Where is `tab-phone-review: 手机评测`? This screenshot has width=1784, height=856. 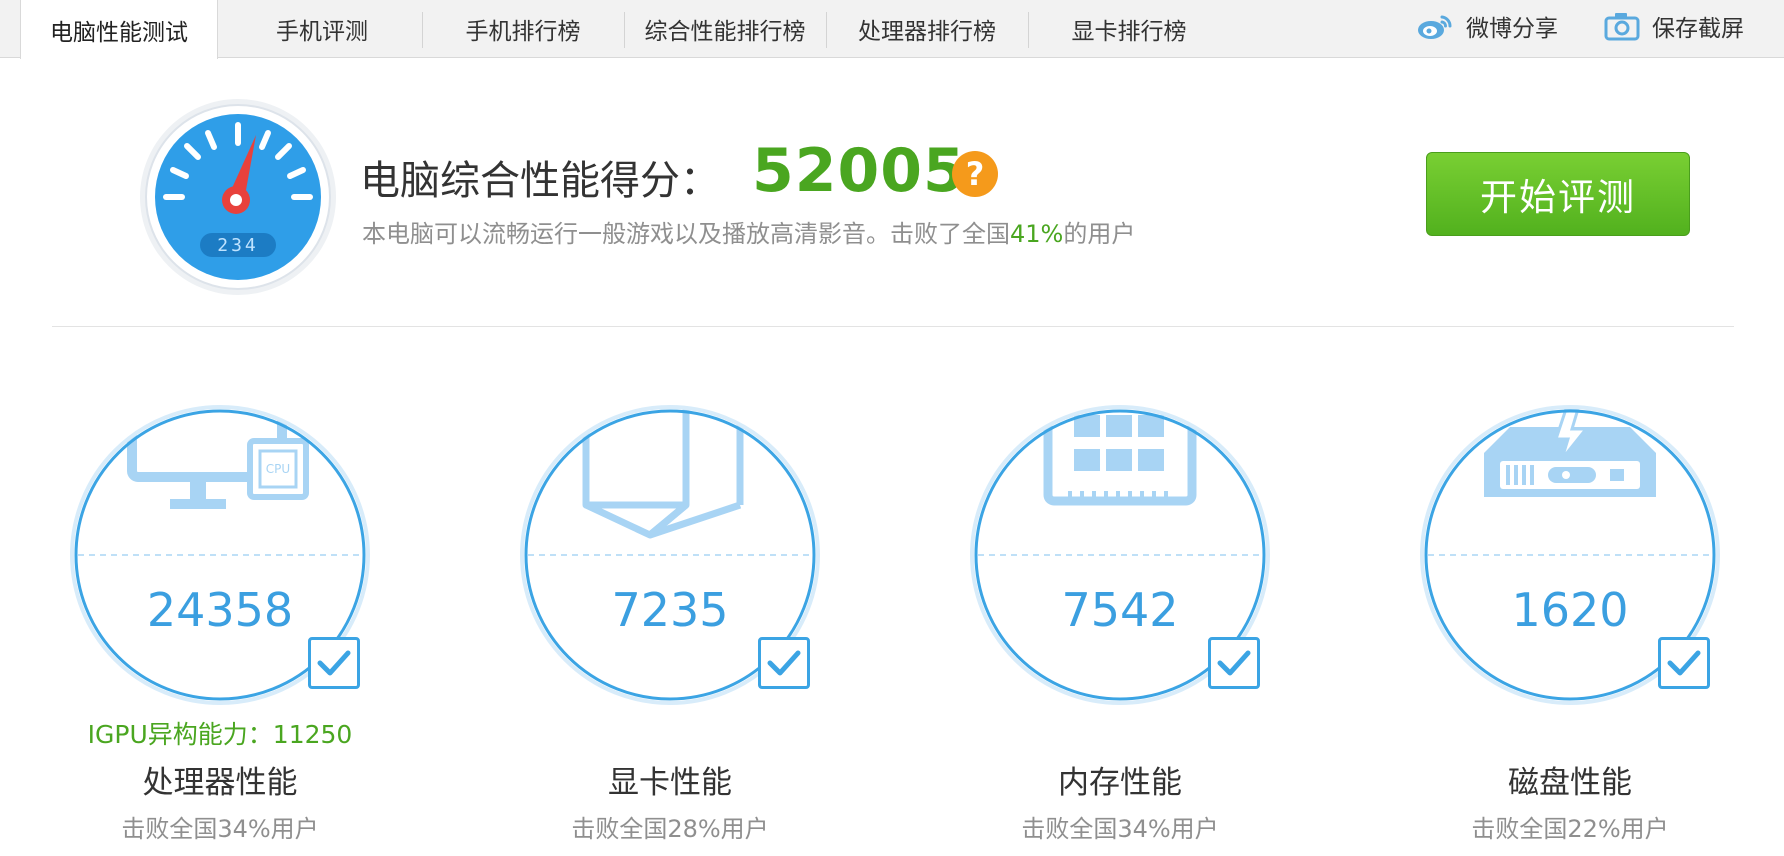 tab-phone-review: 手机评测 is located at coordinates (322, 29).